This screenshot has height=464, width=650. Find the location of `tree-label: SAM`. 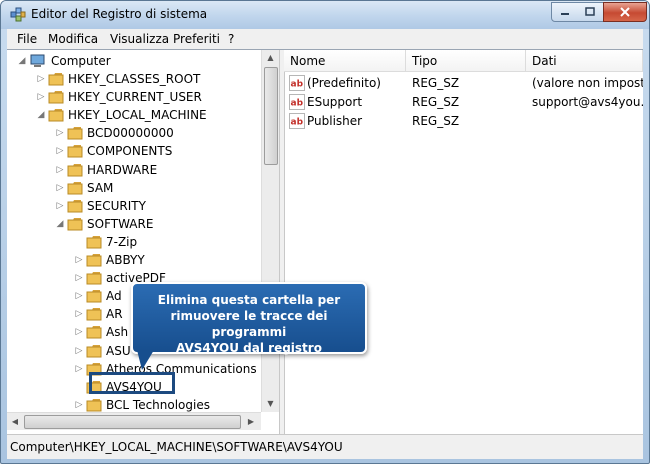

tree-label: SAM is located at coordinates (100, 187).